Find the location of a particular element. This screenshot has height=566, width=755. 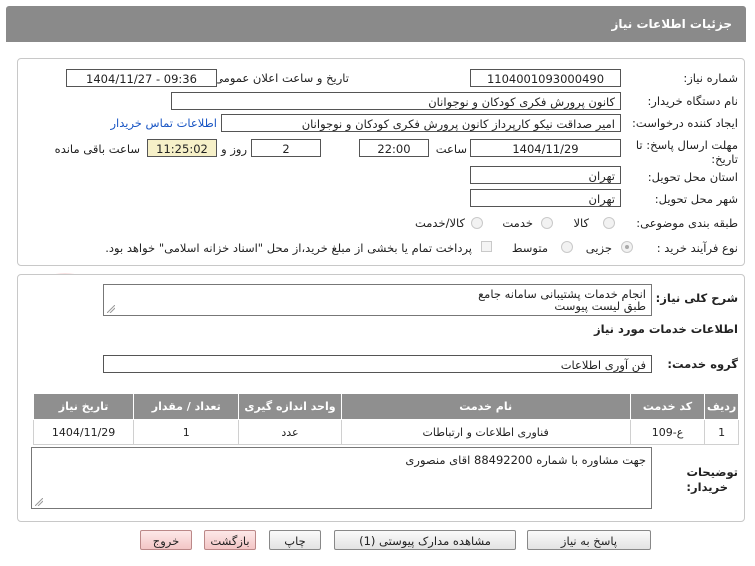

category-radio-goods-service is located at coordinates (477, 223).